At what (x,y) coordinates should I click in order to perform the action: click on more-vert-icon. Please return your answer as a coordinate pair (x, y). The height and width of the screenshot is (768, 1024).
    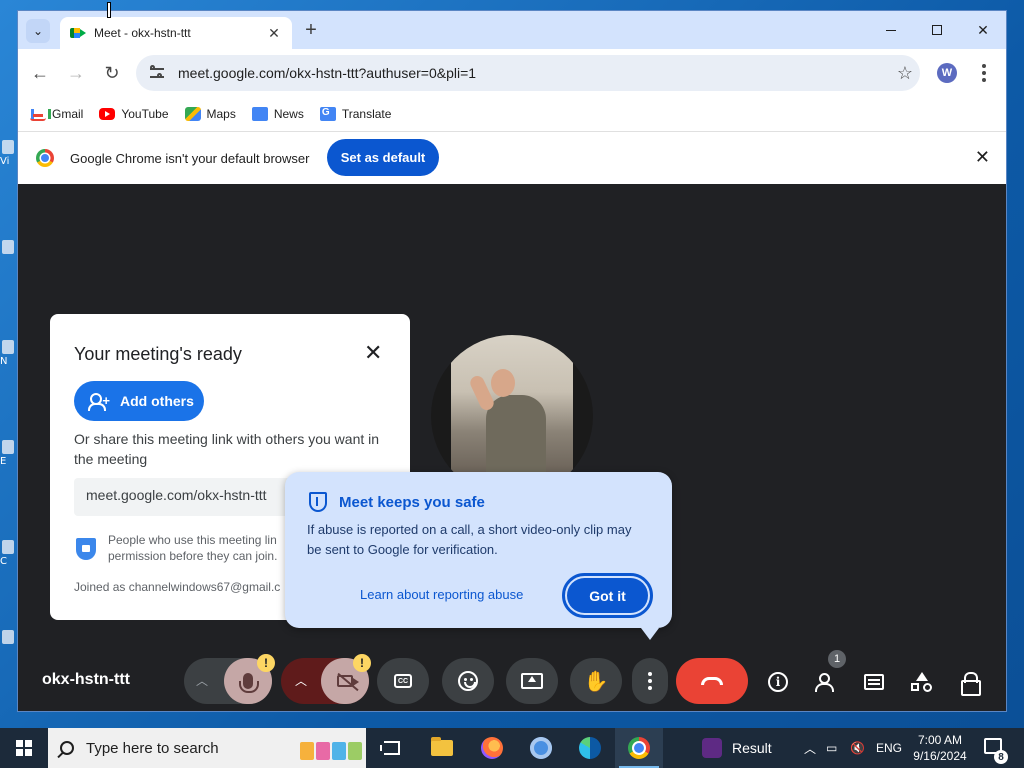
    Looking at the image, I should click on (650, 681).